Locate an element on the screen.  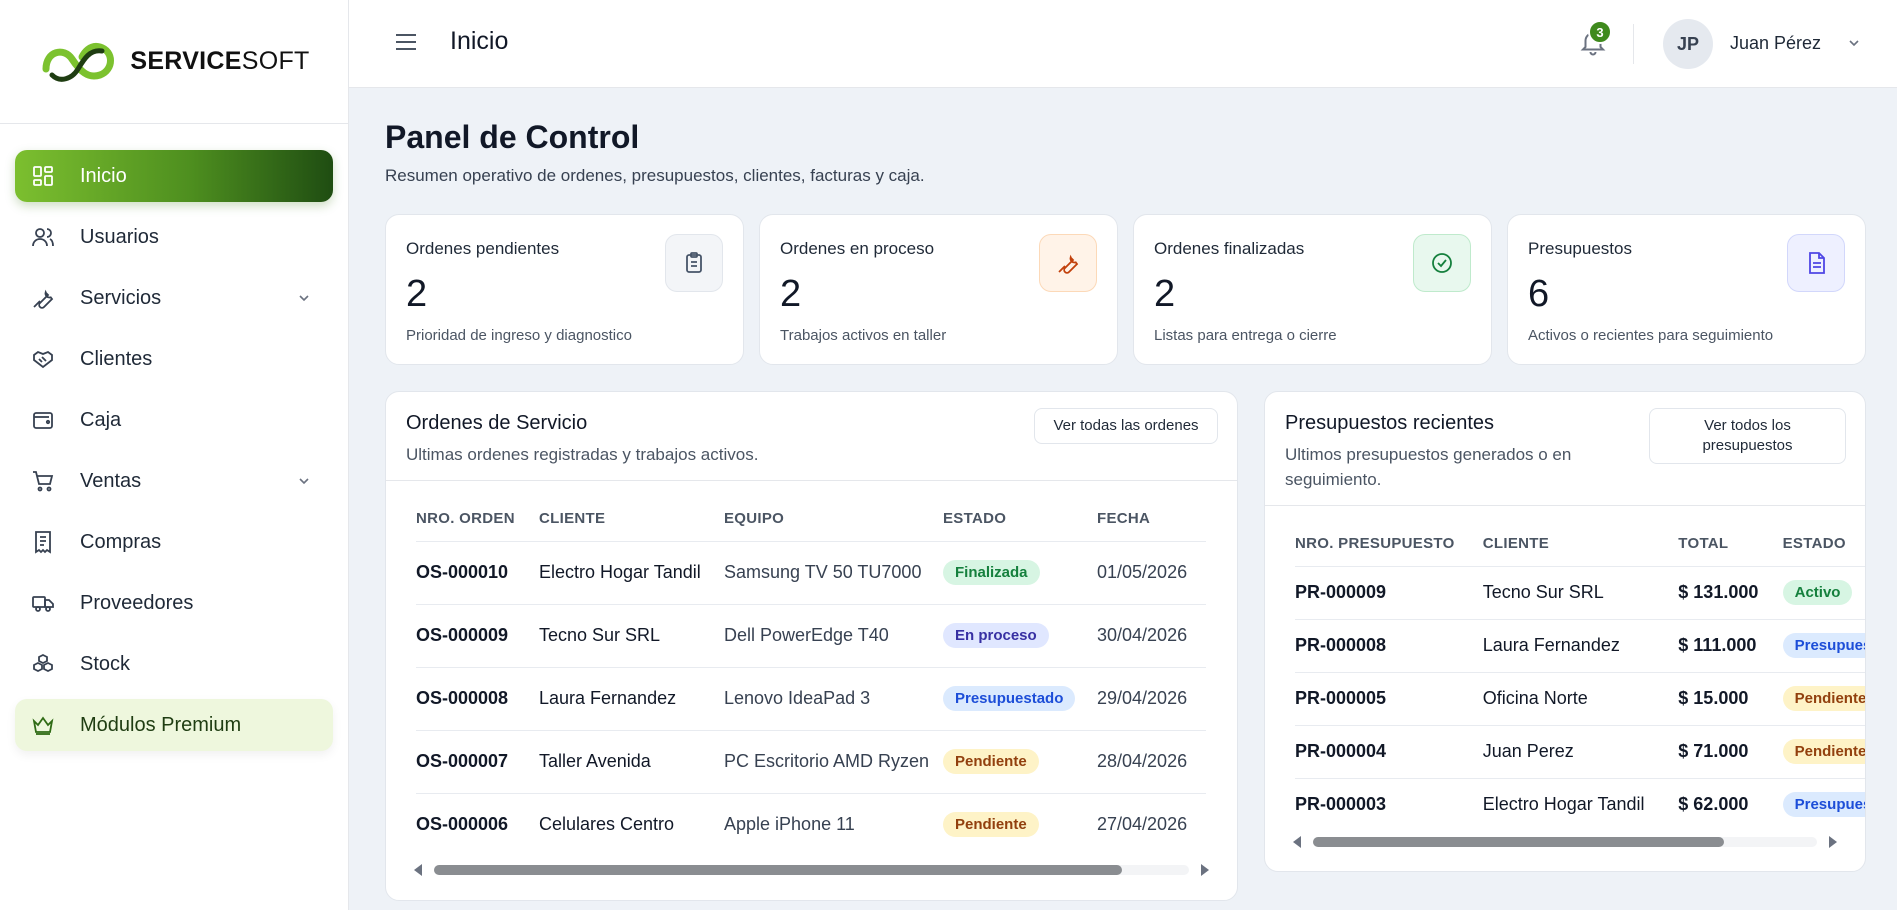
order-code: OS-000007 is located at coordinates (477, 761).